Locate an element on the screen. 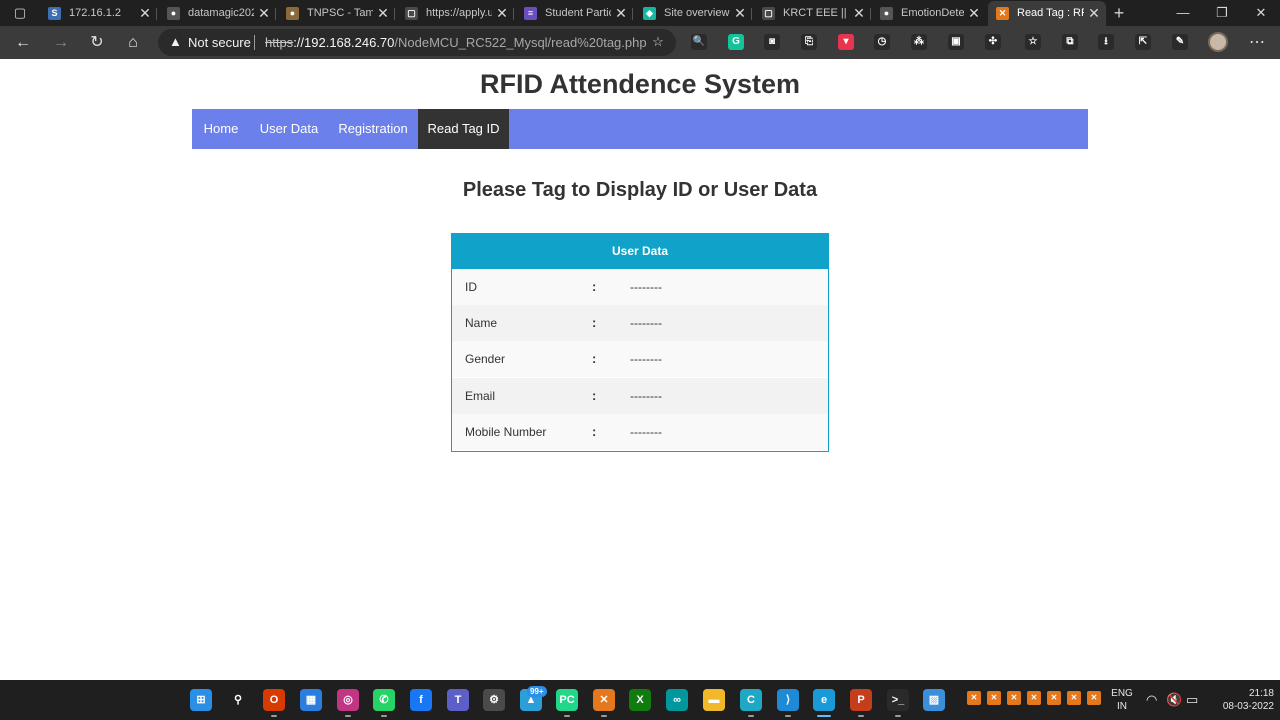 The width and height of the screenshot is (1280, 720). whatsapp-icon: ✆ is located at coordinates (384, 700).